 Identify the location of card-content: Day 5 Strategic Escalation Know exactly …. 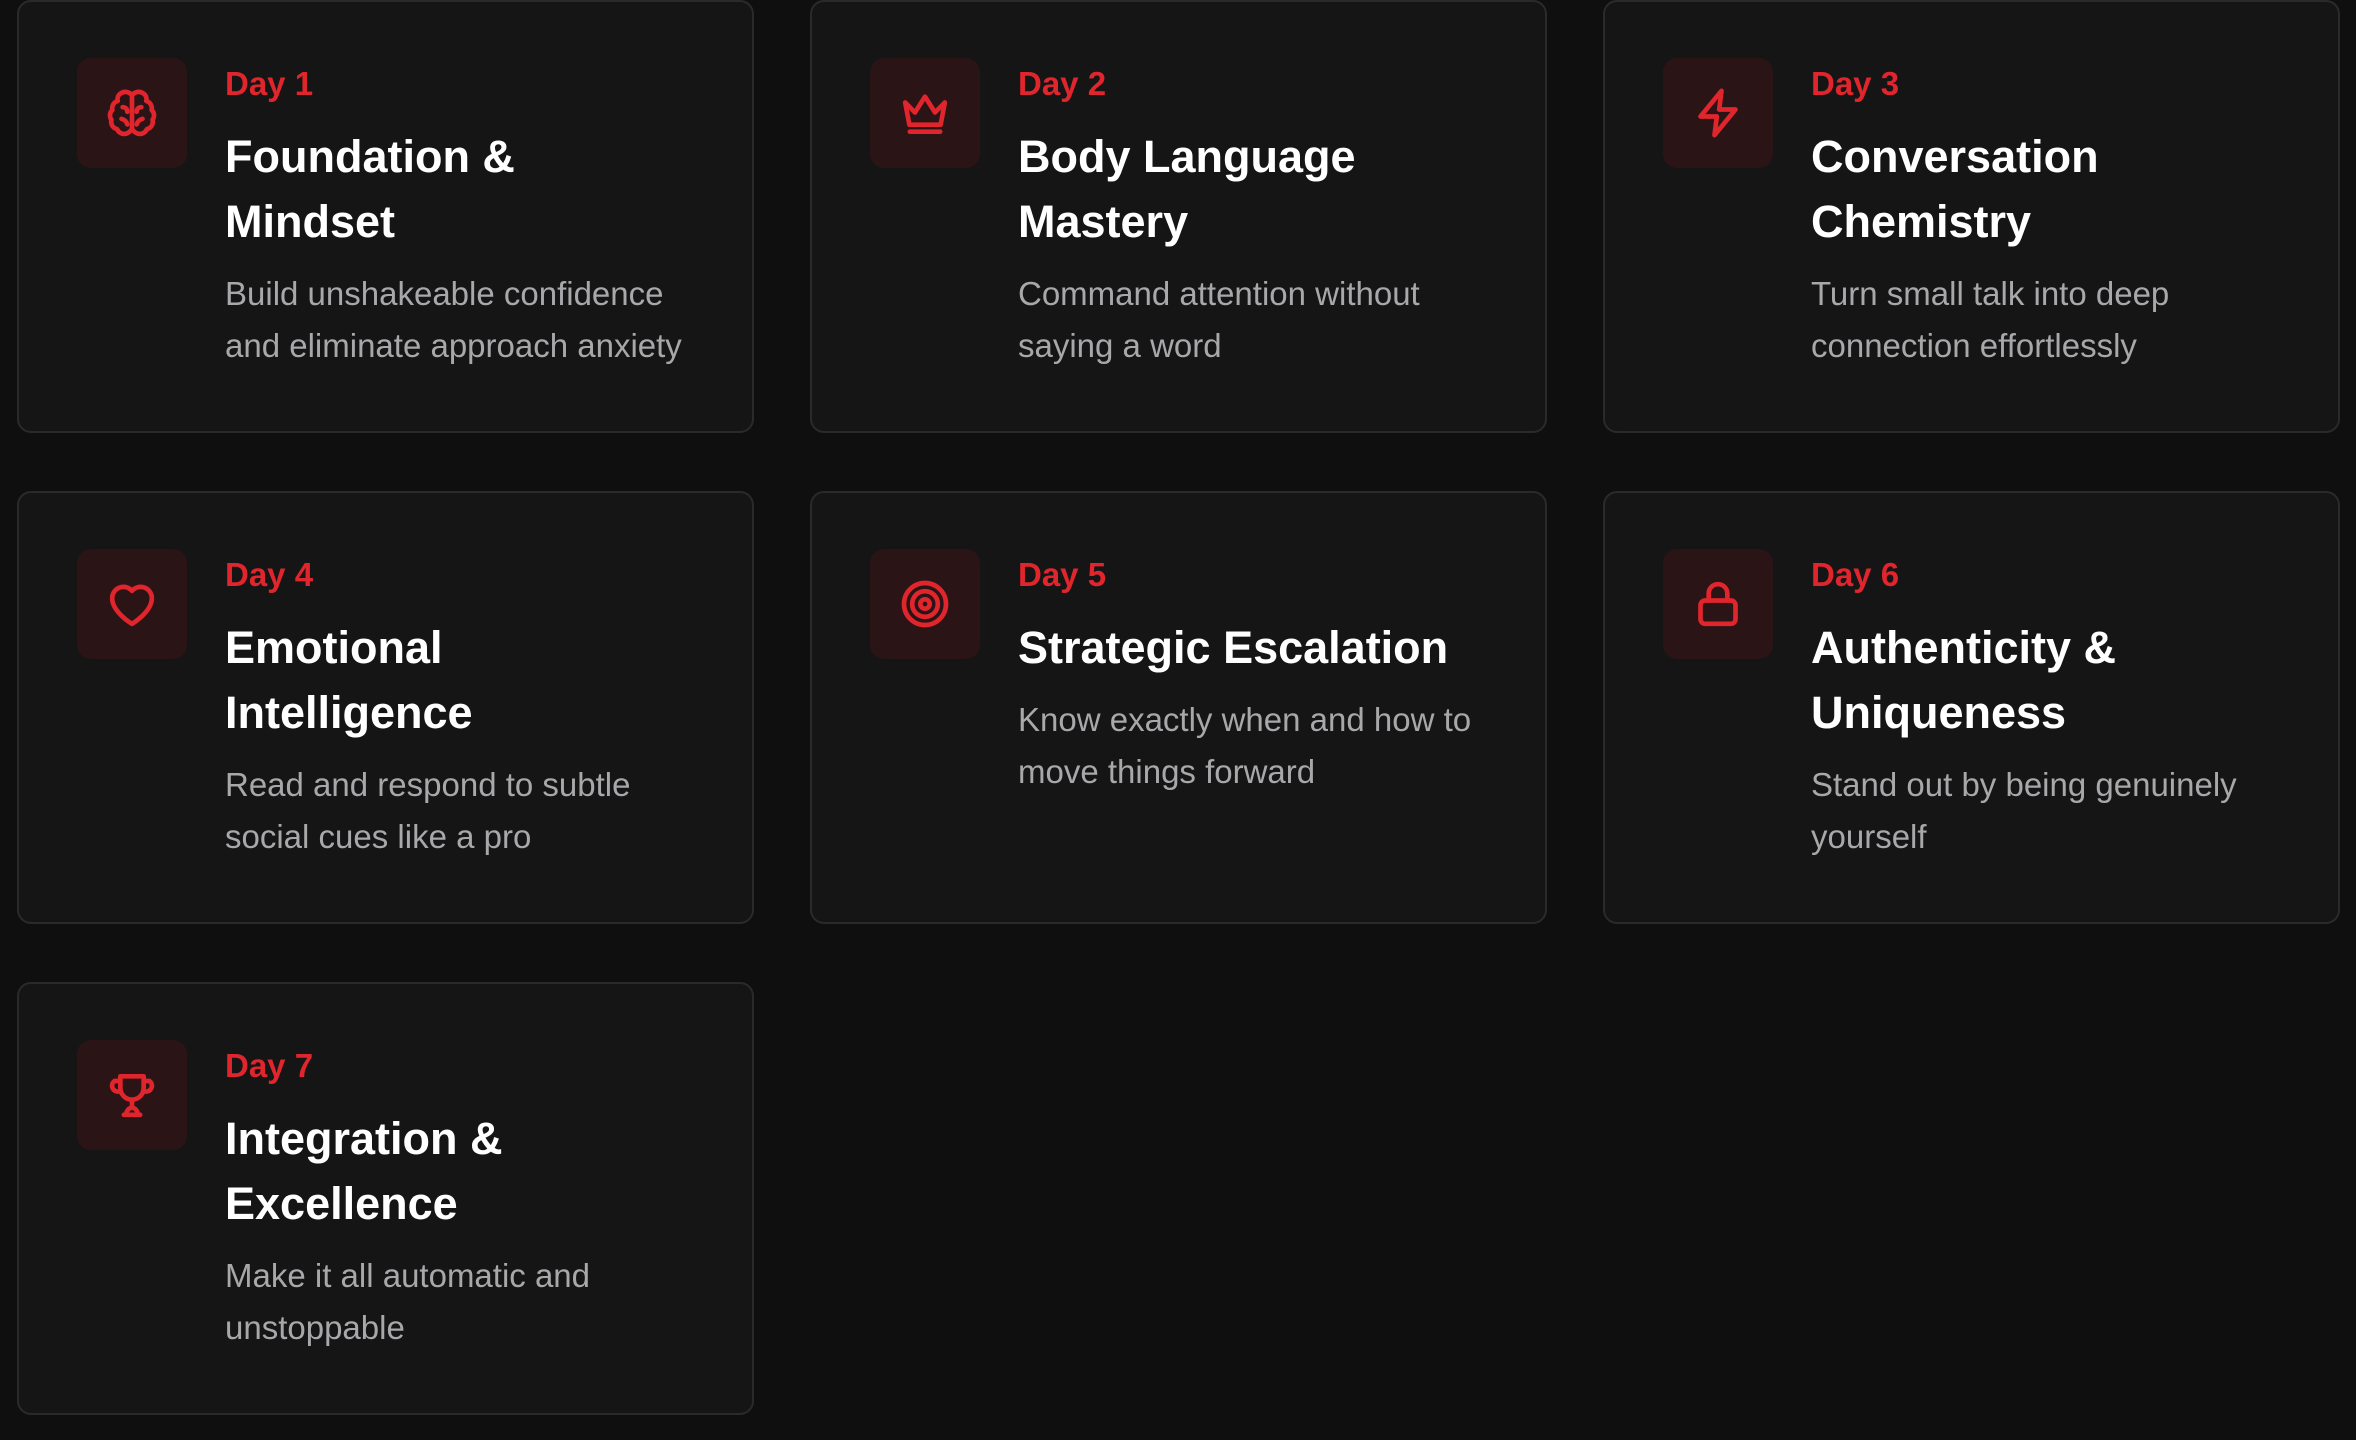
(1251, 675).